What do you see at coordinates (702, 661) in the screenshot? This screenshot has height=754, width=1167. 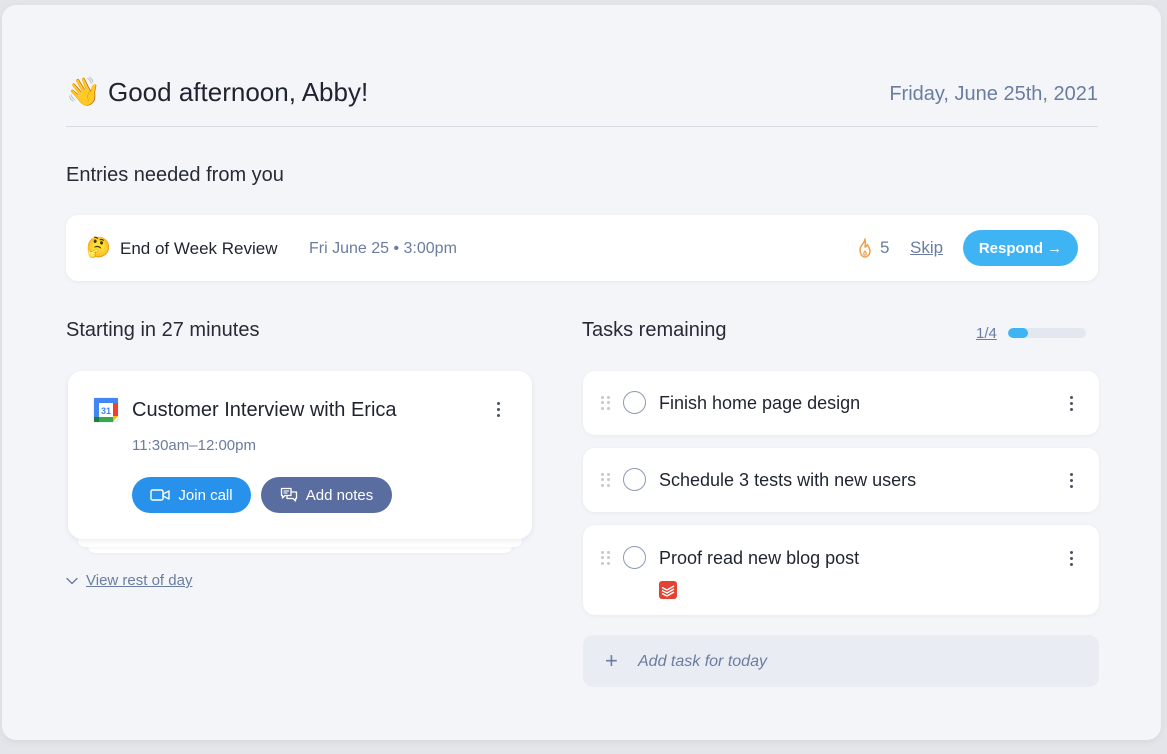 I see `add-task-placeholder: Add task for today` at bounding box center [702, 661].